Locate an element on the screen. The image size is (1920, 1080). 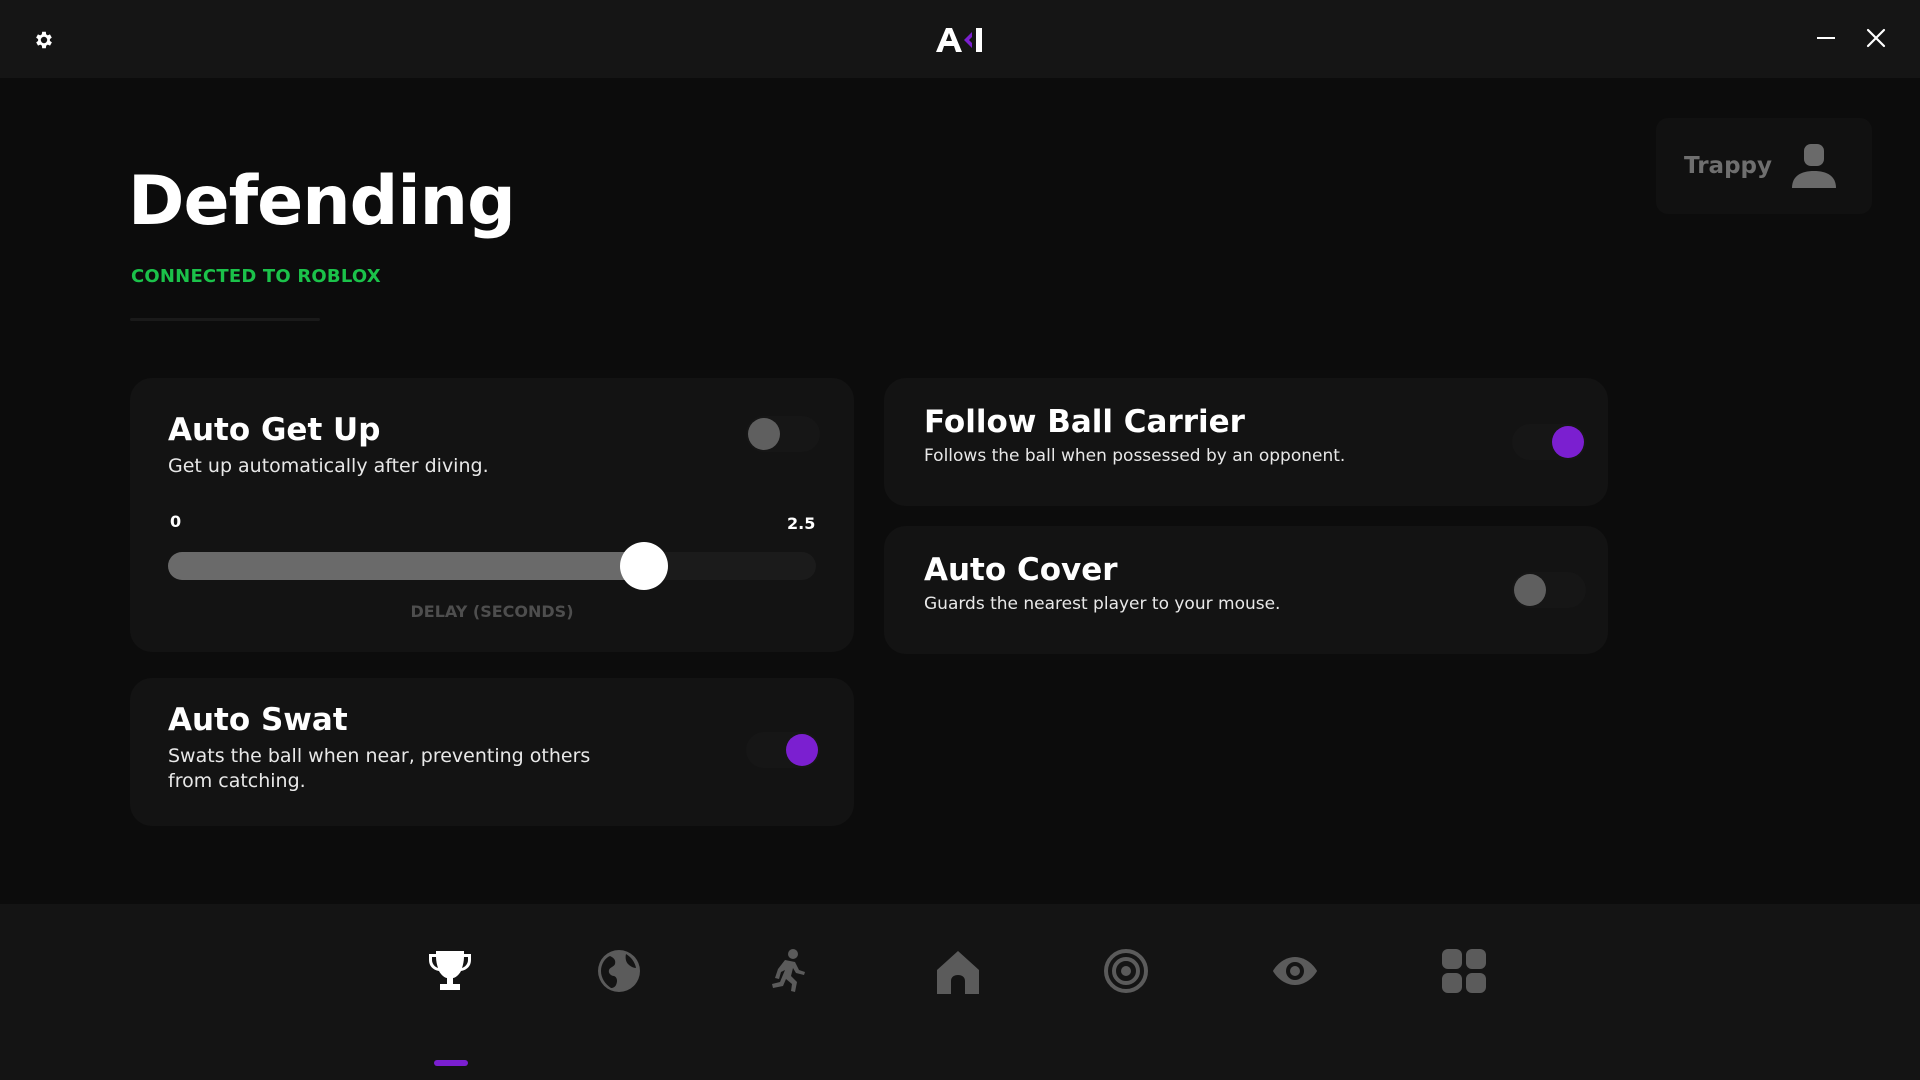
heading-divider is located at coordinates (225, 319).